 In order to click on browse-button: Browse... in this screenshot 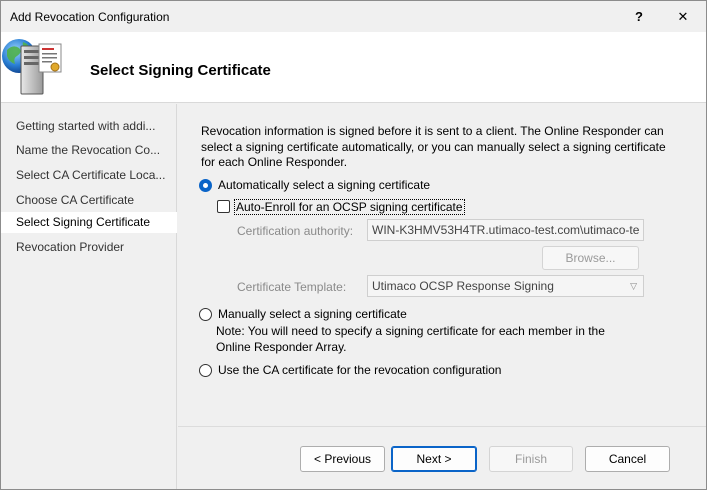, I will do `click(590, 258)`.